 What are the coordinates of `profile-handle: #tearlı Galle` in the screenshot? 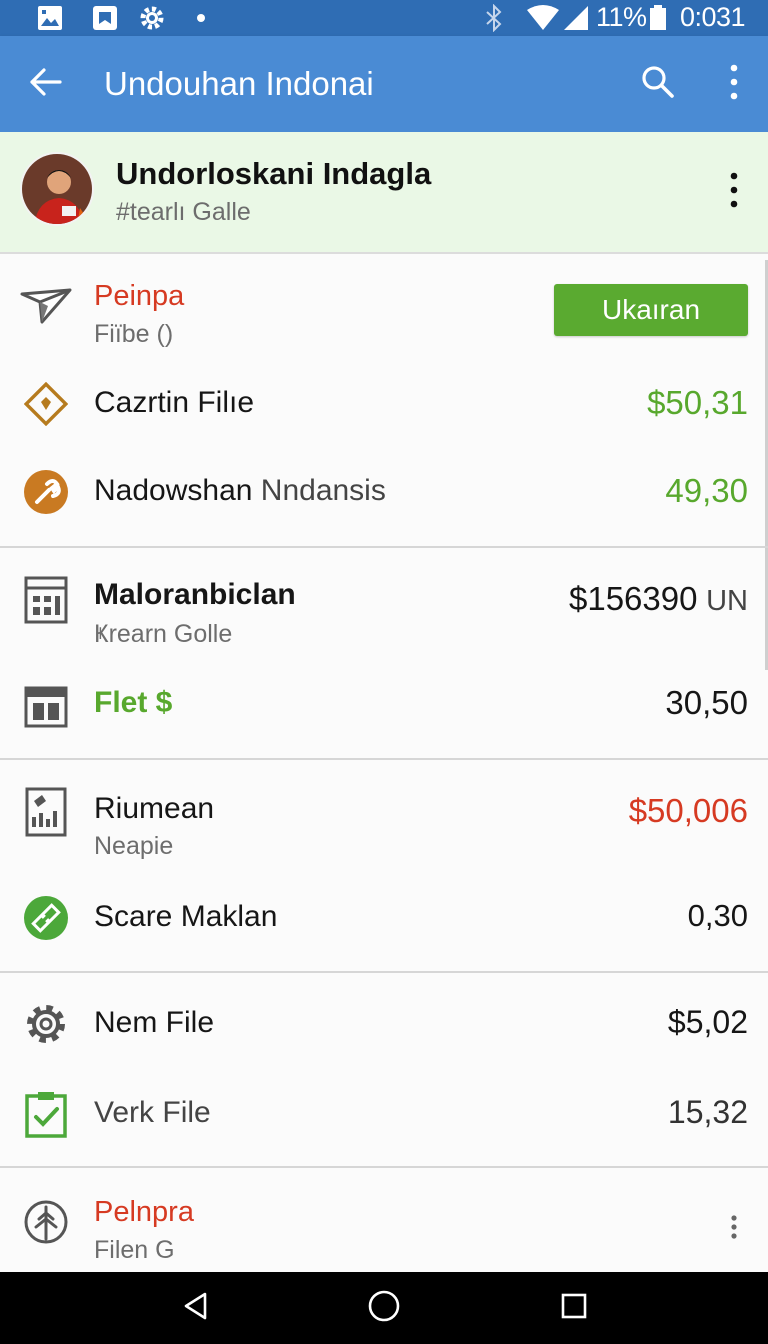 It's located at (183, 212).